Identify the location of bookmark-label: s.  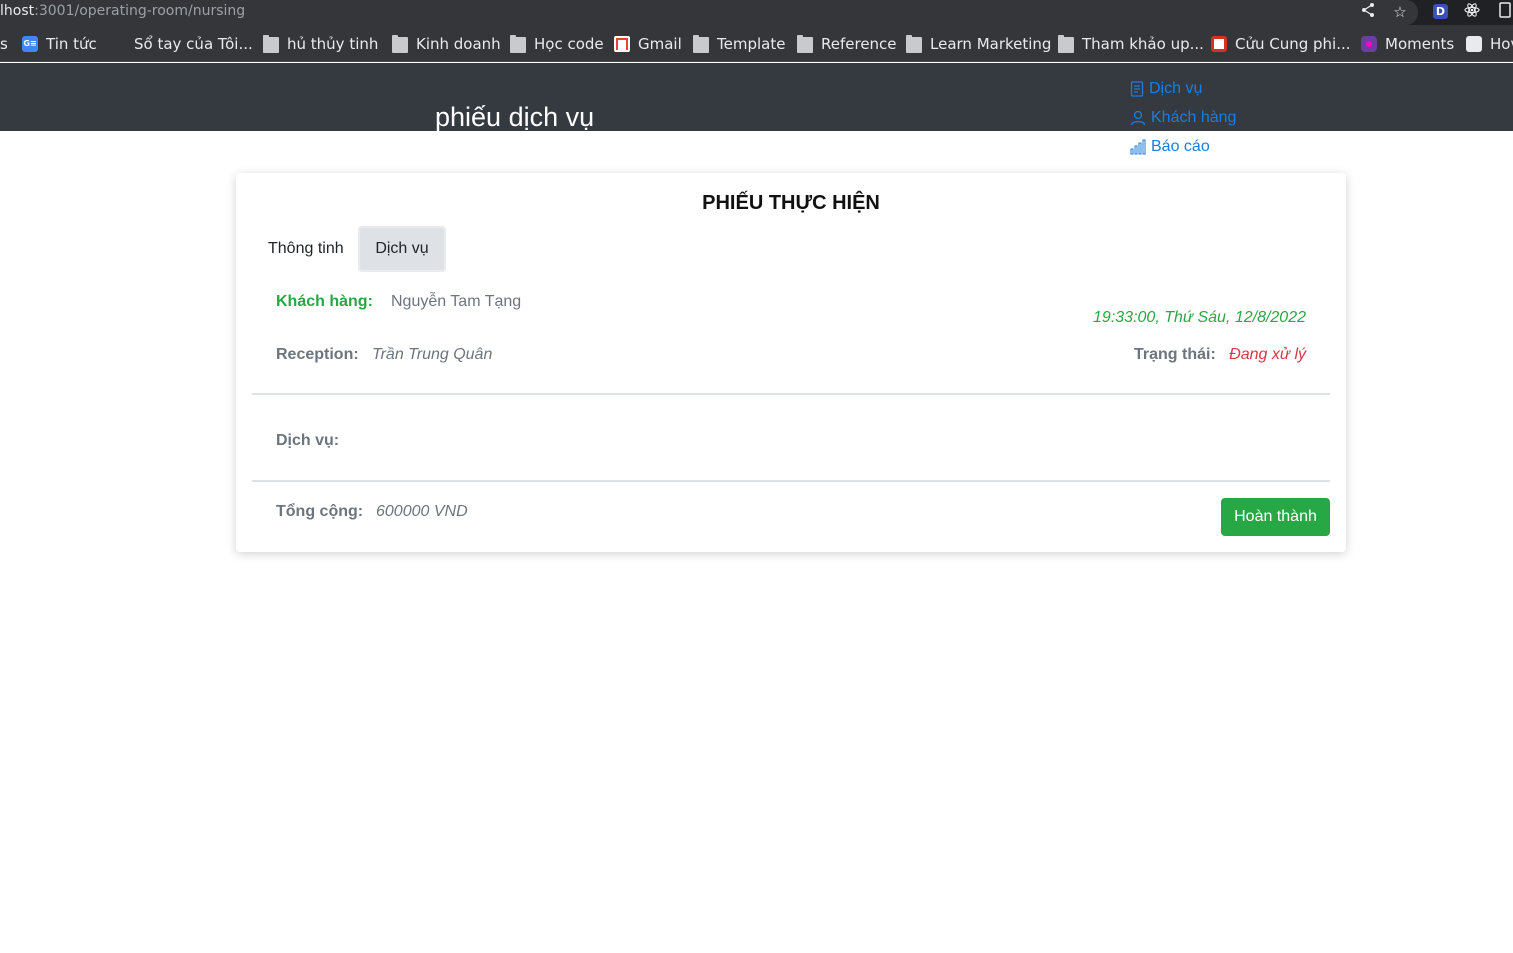
(4, 44).